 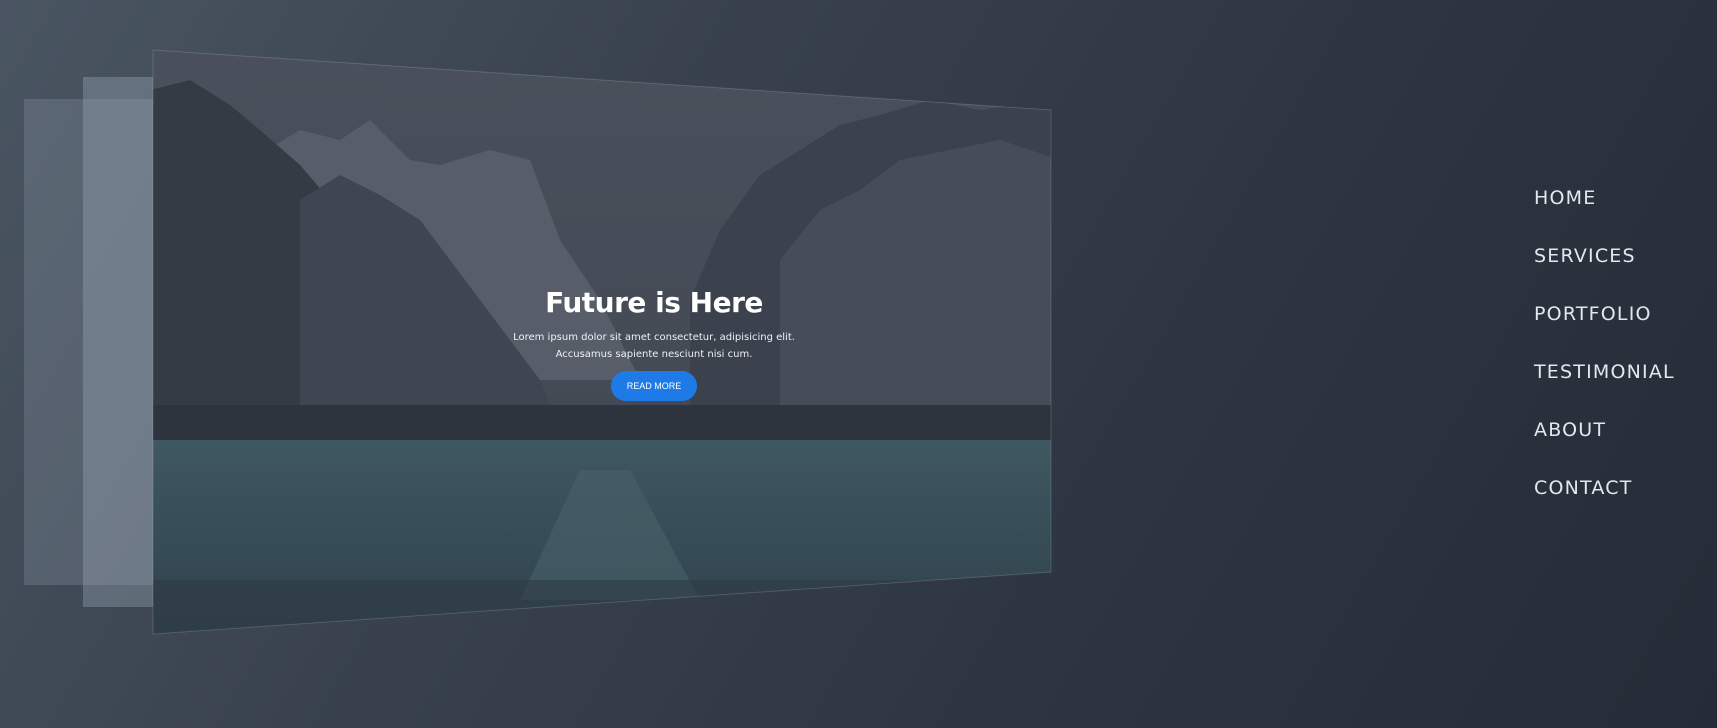 What do you see at coordinates (654, 302) in the screenshot?
I see `hero-title: Future is Here` at bounding box center [654, 302].